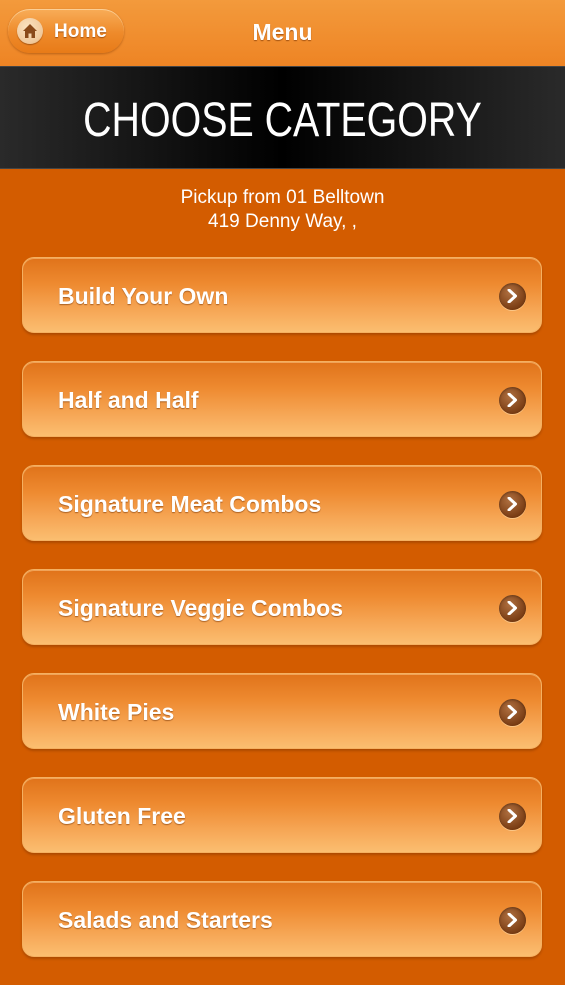  What do you see at coordinates (200, 608) in the screenshot?
I see `category-label: Signature Veggie Combos` at bounding box center [200, 608].